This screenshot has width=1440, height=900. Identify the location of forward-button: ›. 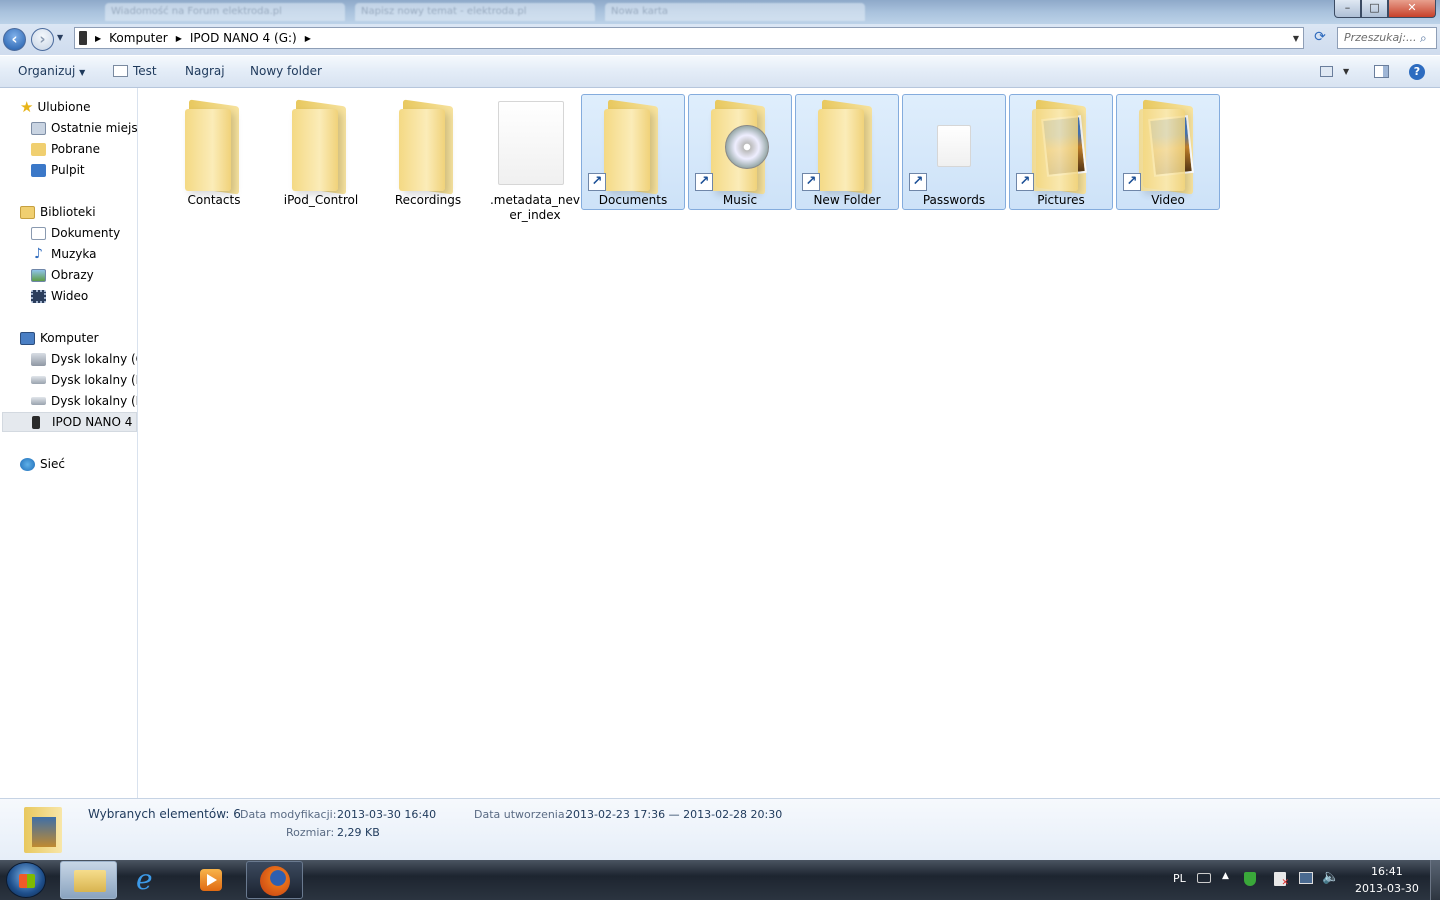
(42, 39).